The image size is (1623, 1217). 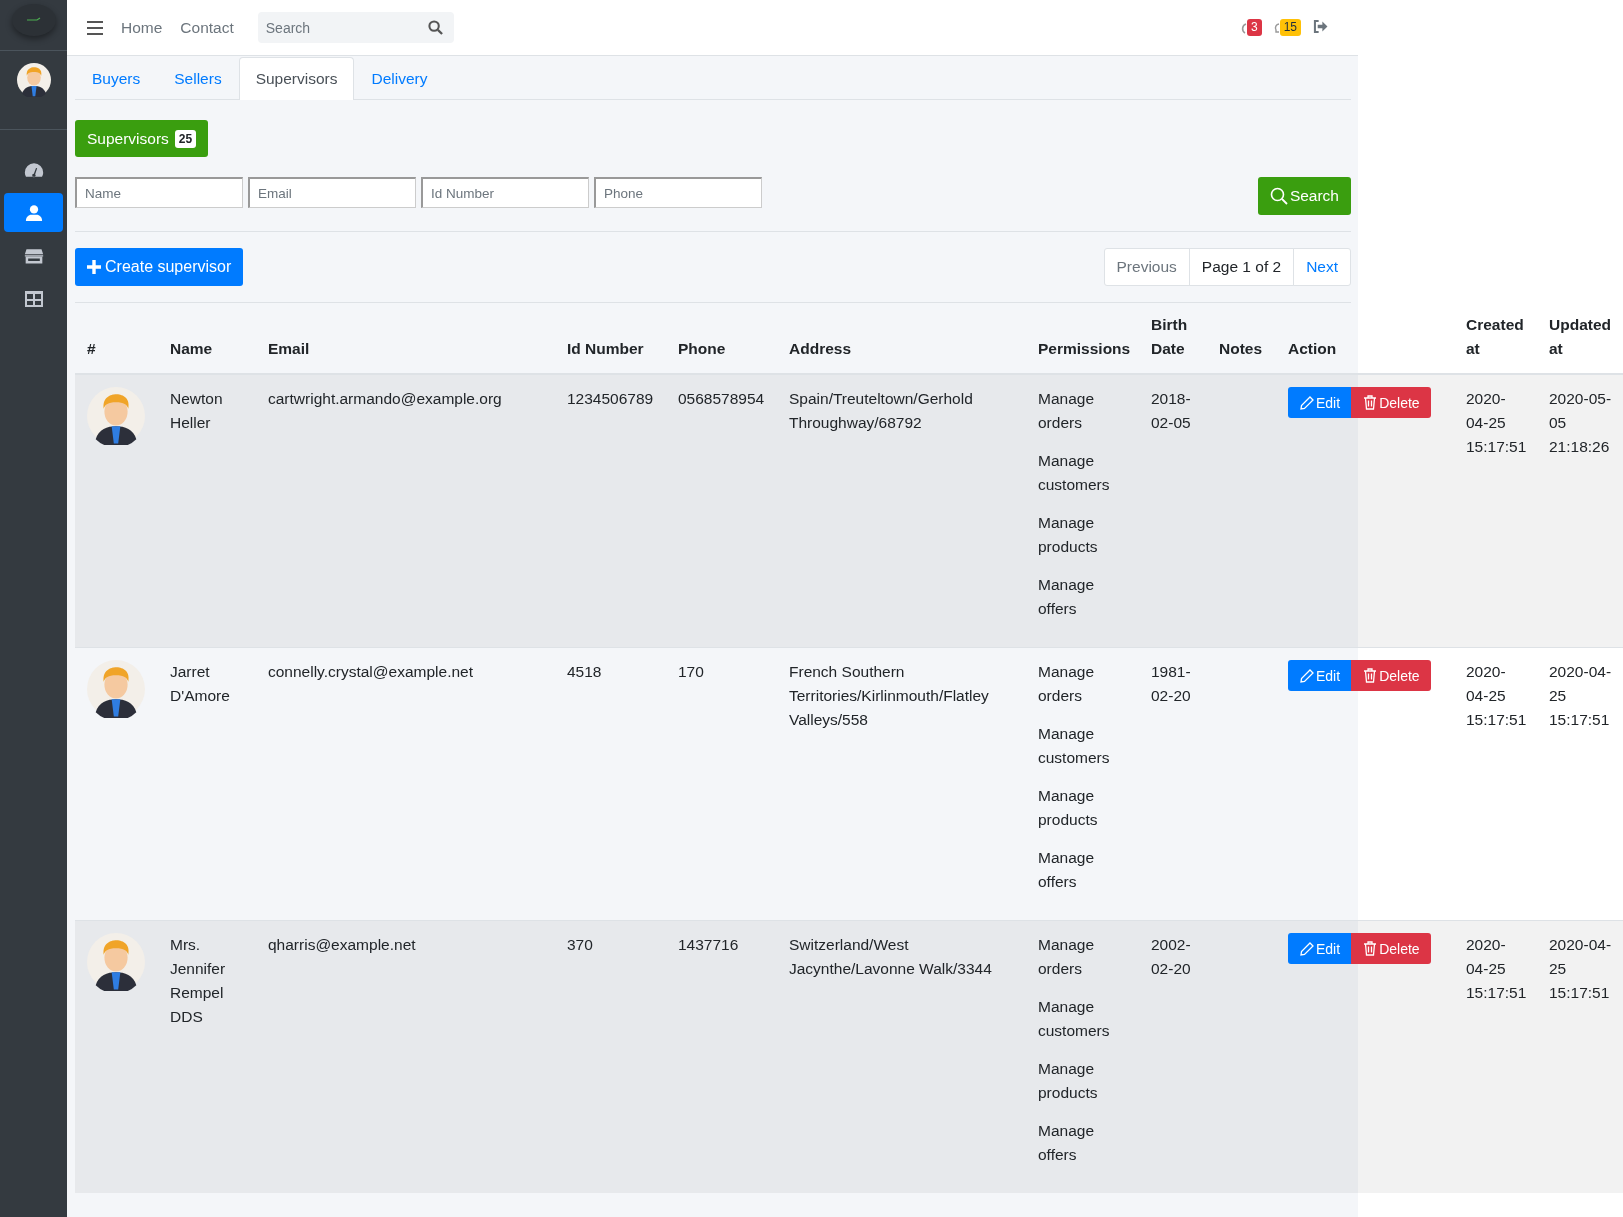 I want to click on table-cell: Switzerland/West Jacynthe/Lavonne Walk/3344, so click(x=901, y=1056).